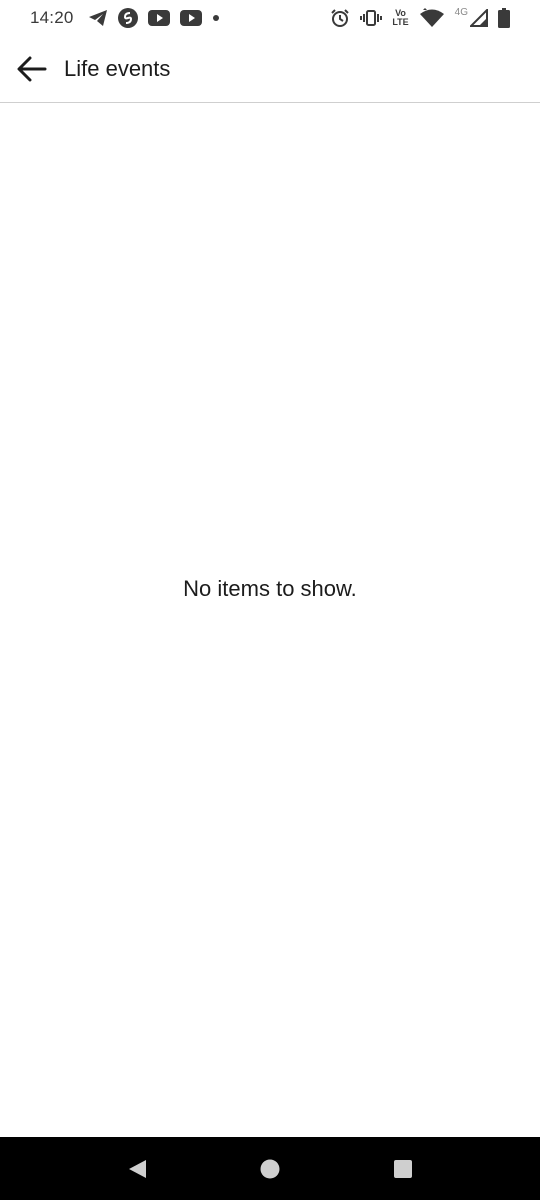 The width and height of the screenshot is (540, 1200). Describe the element at coordinates (504, 18) in the screenshot. I see `battery-icon` at that location.